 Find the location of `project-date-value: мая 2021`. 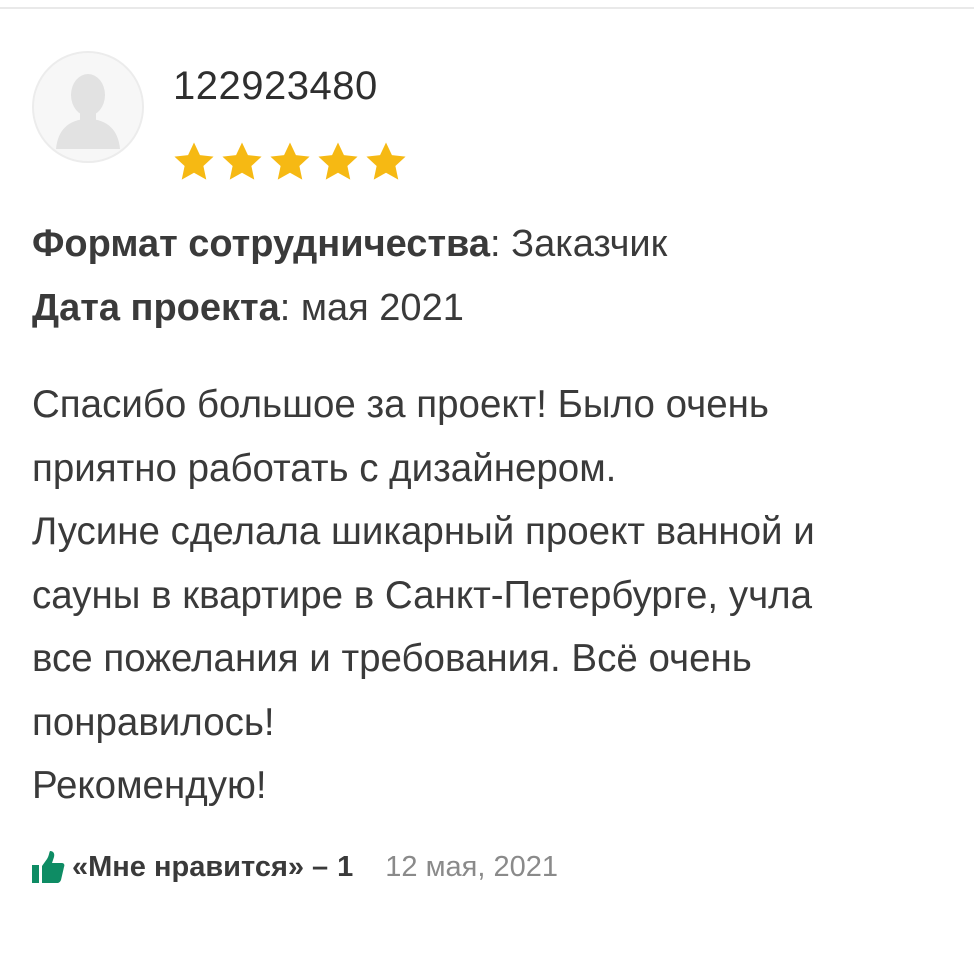

project-date-value: мая 2021 is located at coordinates (382, 308).